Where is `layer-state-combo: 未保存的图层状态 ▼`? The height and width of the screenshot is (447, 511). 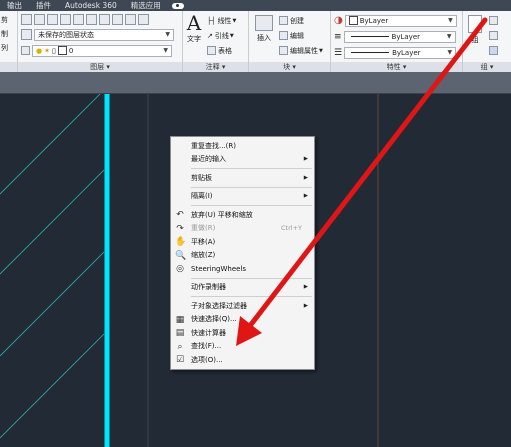
layer-state-combo: 未保存的图层状态 ▼ is located at coordinates (104, 34).